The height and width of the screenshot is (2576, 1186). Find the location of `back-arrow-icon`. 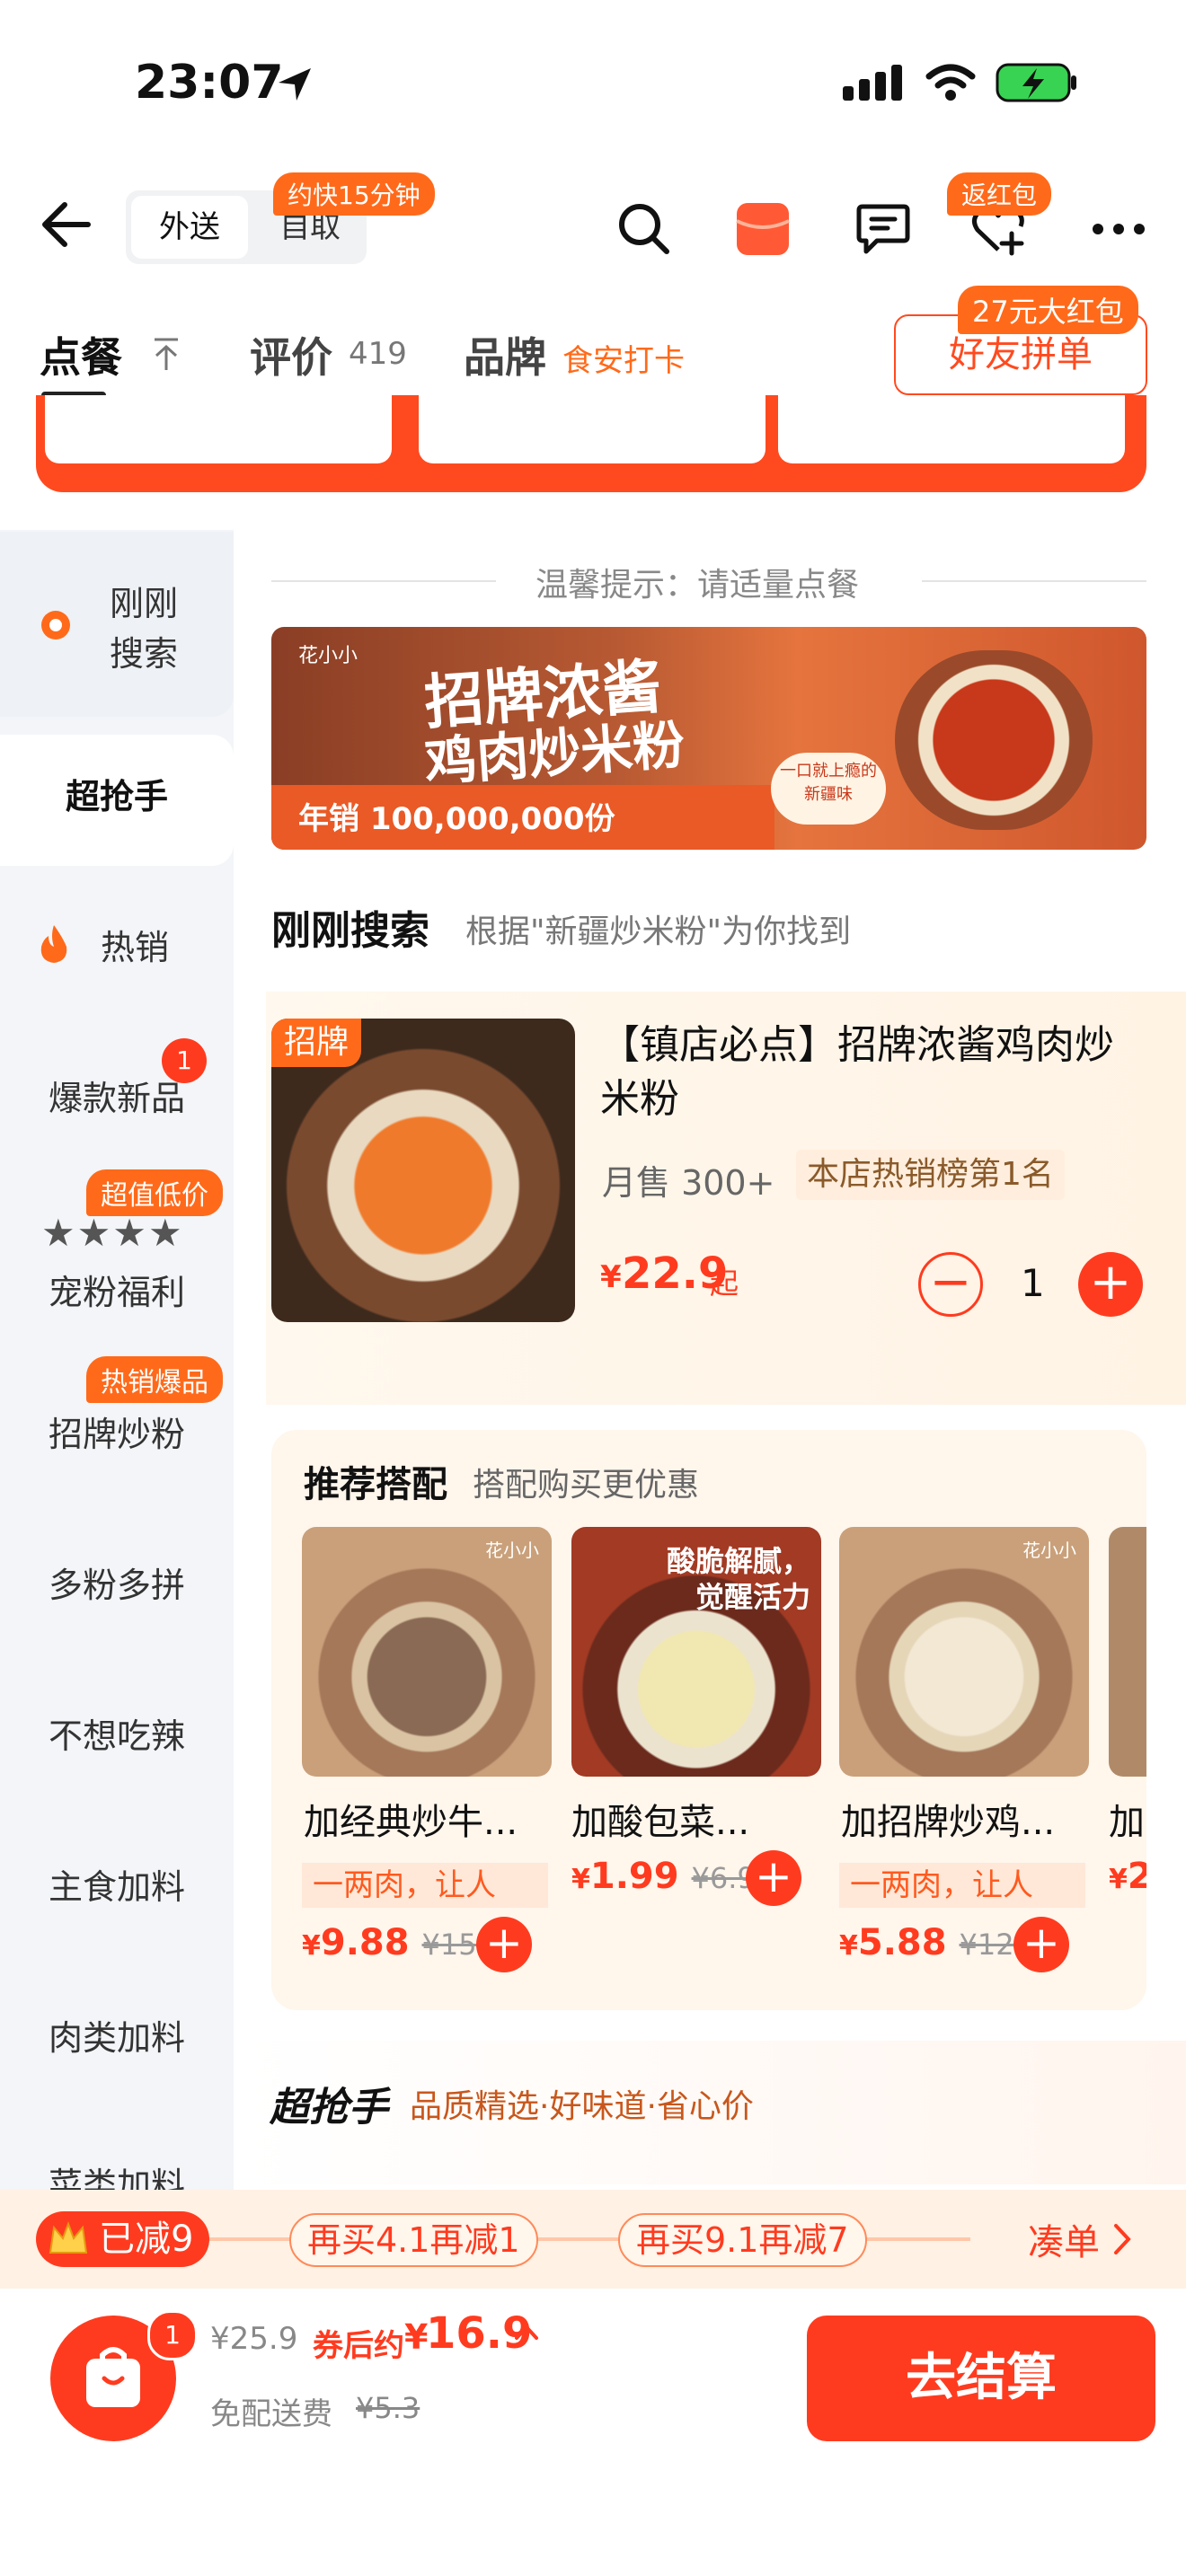

back-arrow-icon is located at coordinates (66, 224).